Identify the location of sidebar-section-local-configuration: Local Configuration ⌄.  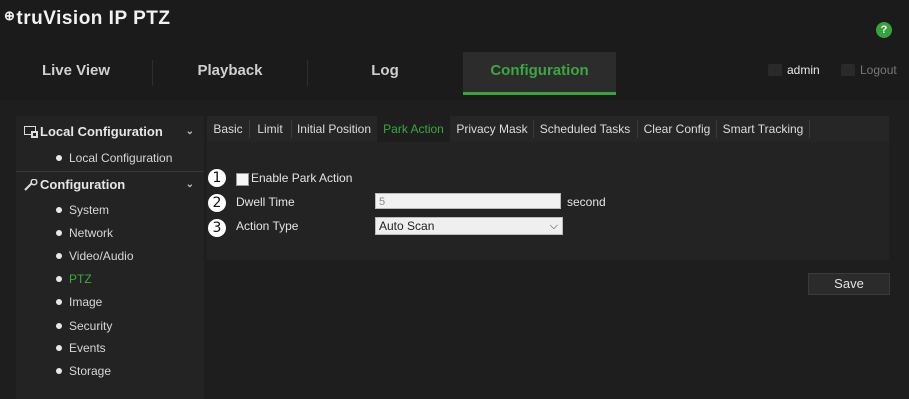
(110, 132).